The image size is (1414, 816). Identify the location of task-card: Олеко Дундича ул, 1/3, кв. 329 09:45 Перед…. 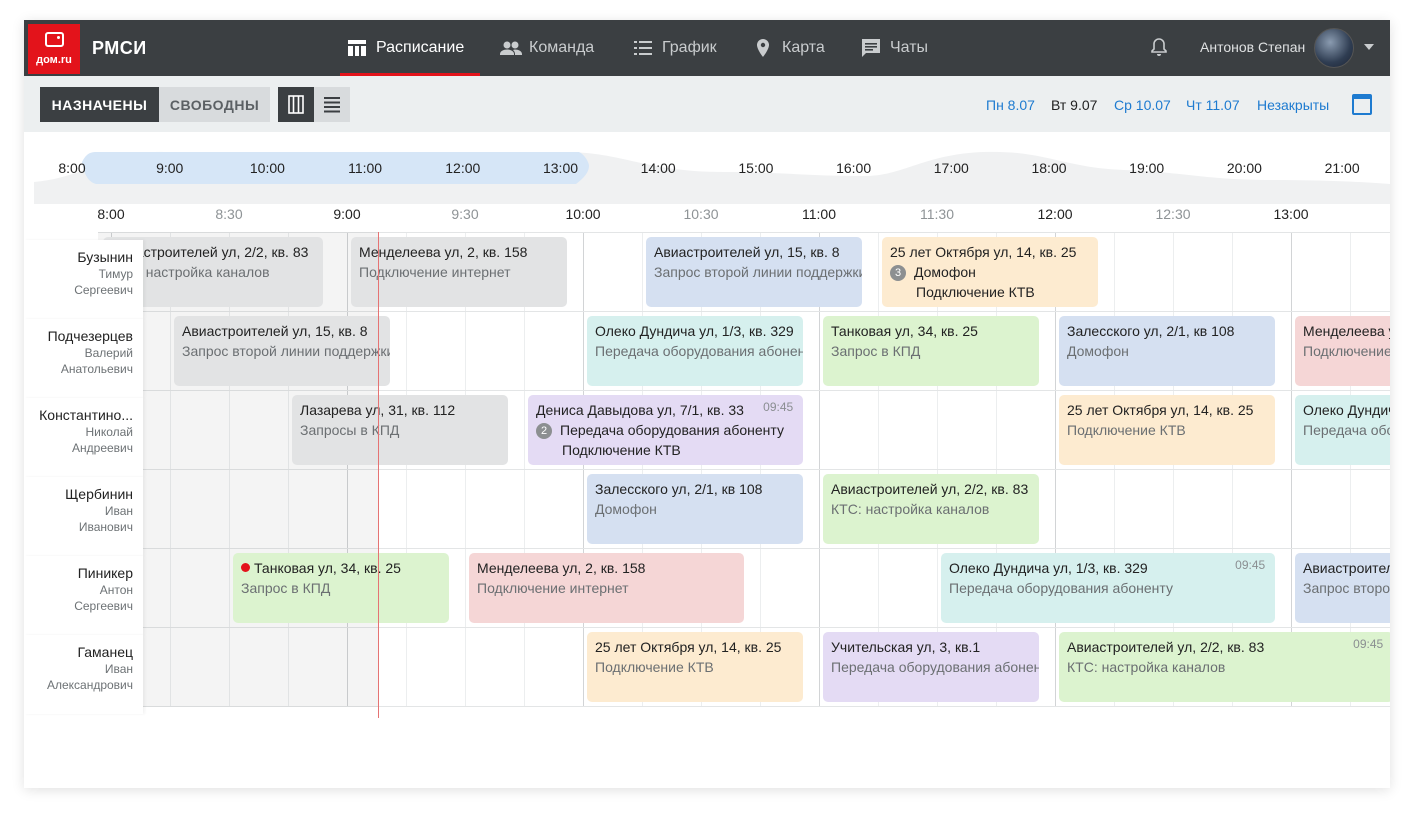
(1108, 588).